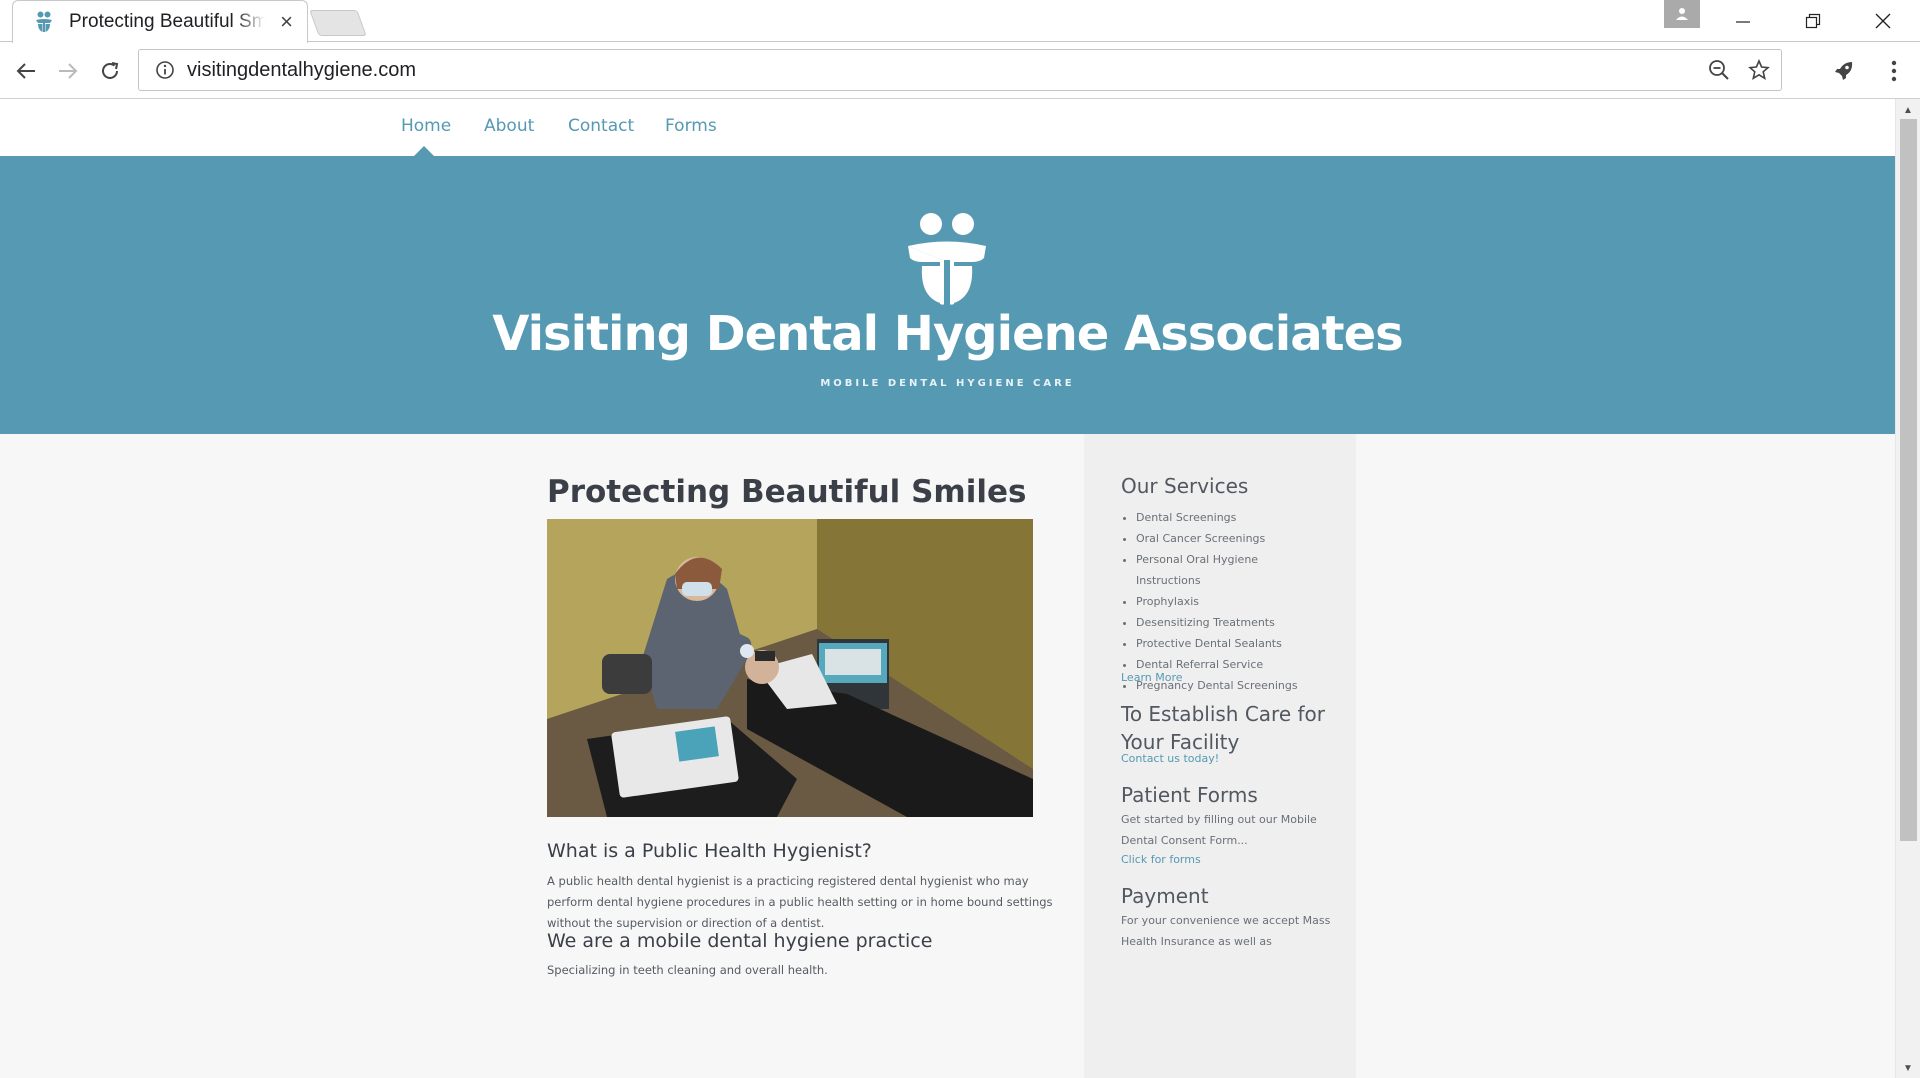 The height and width of the screenshot is (1078, 1920). What do you see at coordinates (1844, 71) in the screenshot?
I see `rocket-extension-icon` at bounding box center [1844, 71].